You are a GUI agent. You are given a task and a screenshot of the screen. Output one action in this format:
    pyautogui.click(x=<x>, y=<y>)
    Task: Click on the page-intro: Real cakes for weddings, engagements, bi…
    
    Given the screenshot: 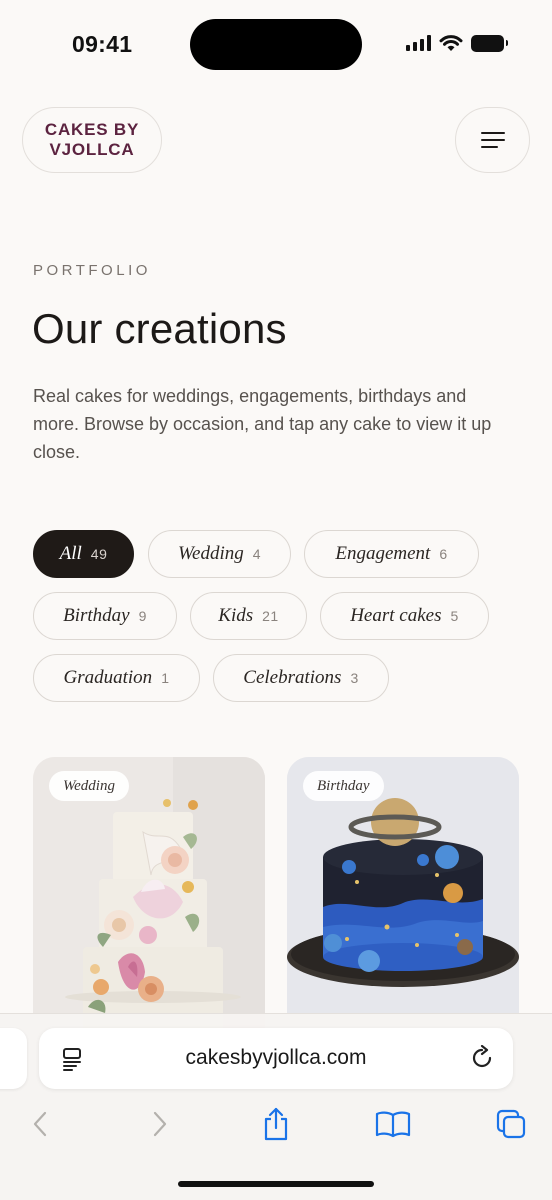 What is the action you would take?
    pyautogui.click(x=262, y=424)
    